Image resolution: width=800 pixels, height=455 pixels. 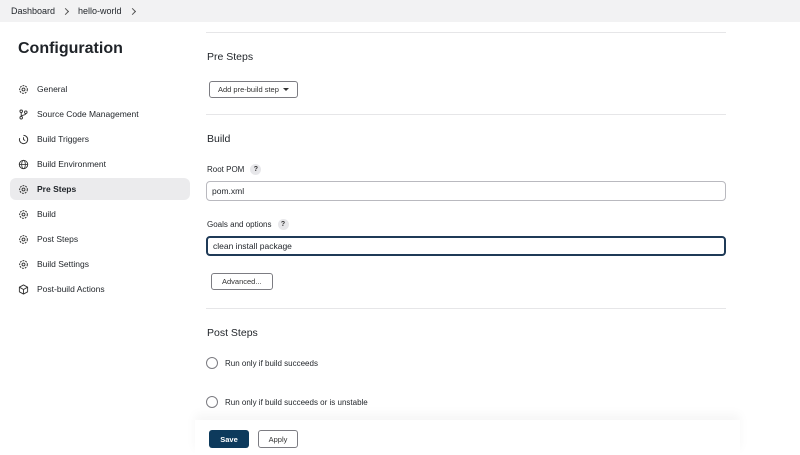 What do you see at coordinates (466, 246) in the screenshot?
I see `goals-input` at bounding box center [466, 246].